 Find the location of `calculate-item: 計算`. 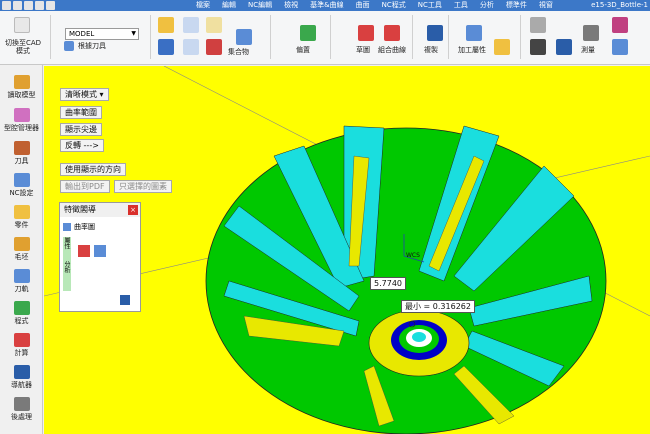

calculate-item: 計算 is located at coordinates (21, 345).